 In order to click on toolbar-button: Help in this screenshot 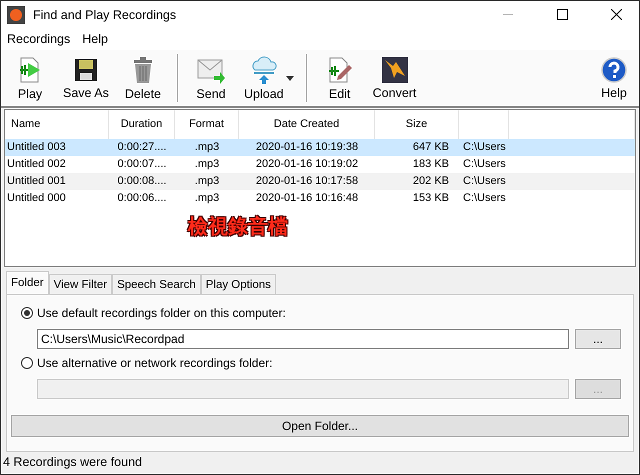, I will do `click(614, 78)`.